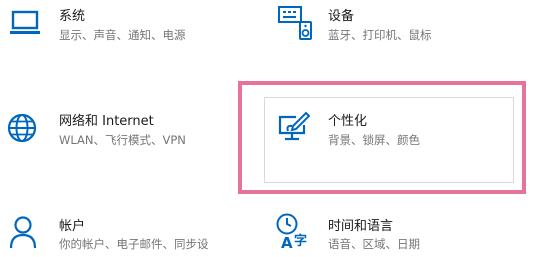 This screenshot has height=257, width=538. What do you see at coordinates (300, 241) in the screenshot?
I see `svg-text: 字` at bounding box center [300, 241].